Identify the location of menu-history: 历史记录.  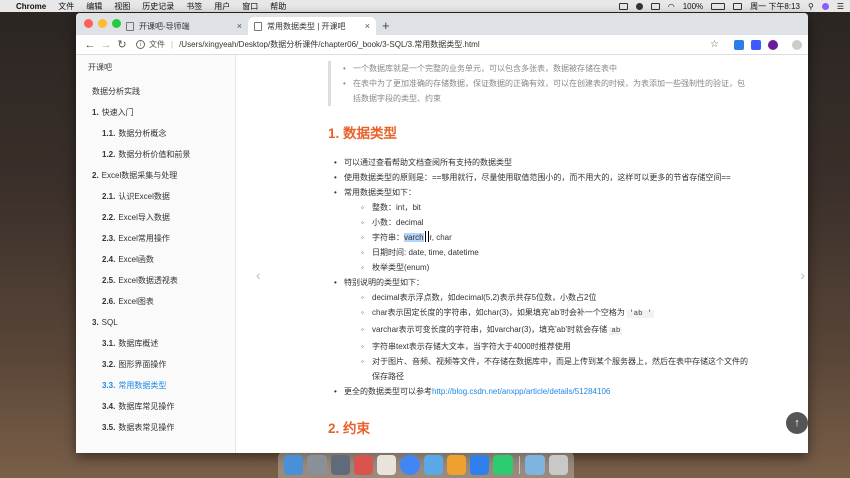
(158, 6).